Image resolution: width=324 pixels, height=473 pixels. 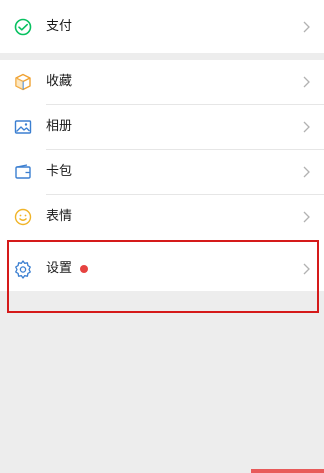 I want to click on pay-section: 支付, so click(x=162, y=26).